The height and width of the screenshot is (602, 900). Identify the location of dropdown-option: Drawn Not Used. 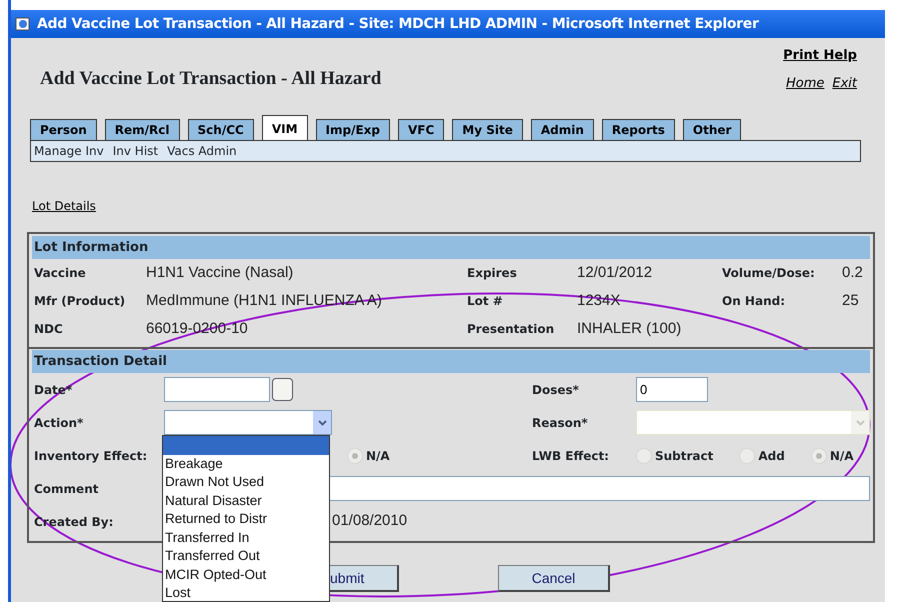
(246, 482).